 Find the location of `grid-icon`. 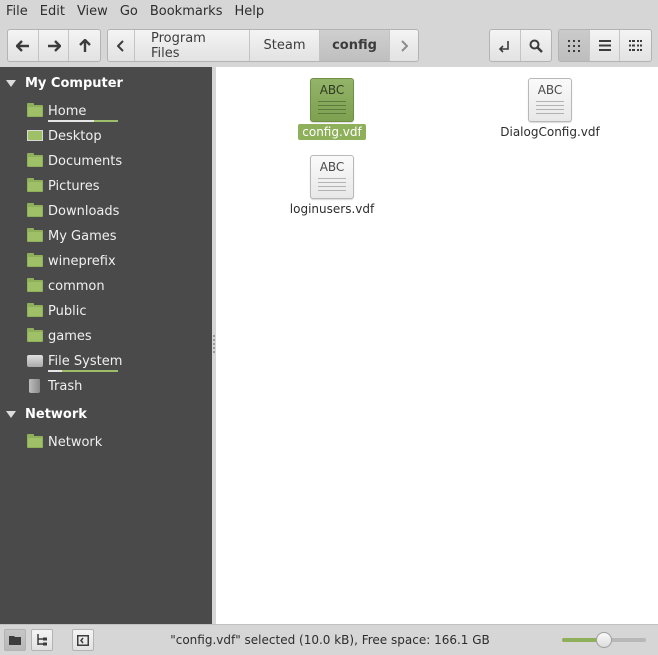

grid-icon is located at coordinates (573, 45).